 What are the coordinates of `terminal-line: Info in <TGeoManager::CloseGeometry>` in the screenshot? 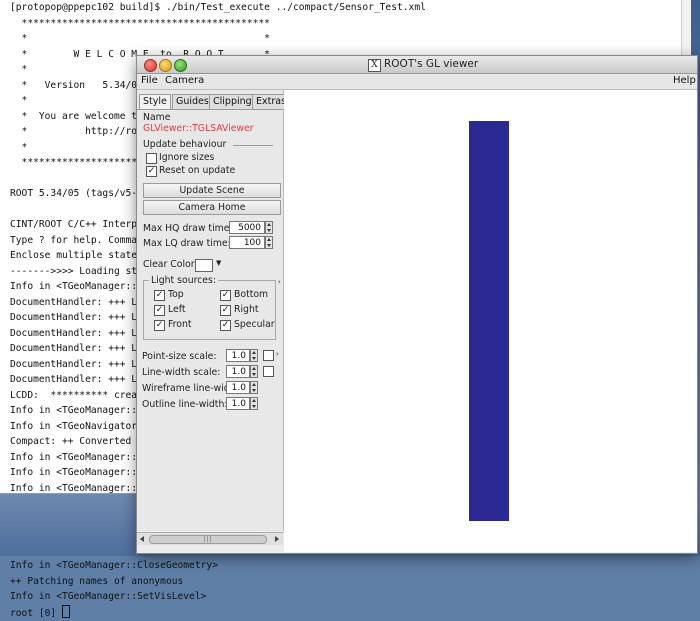 It's located at (114, 565).